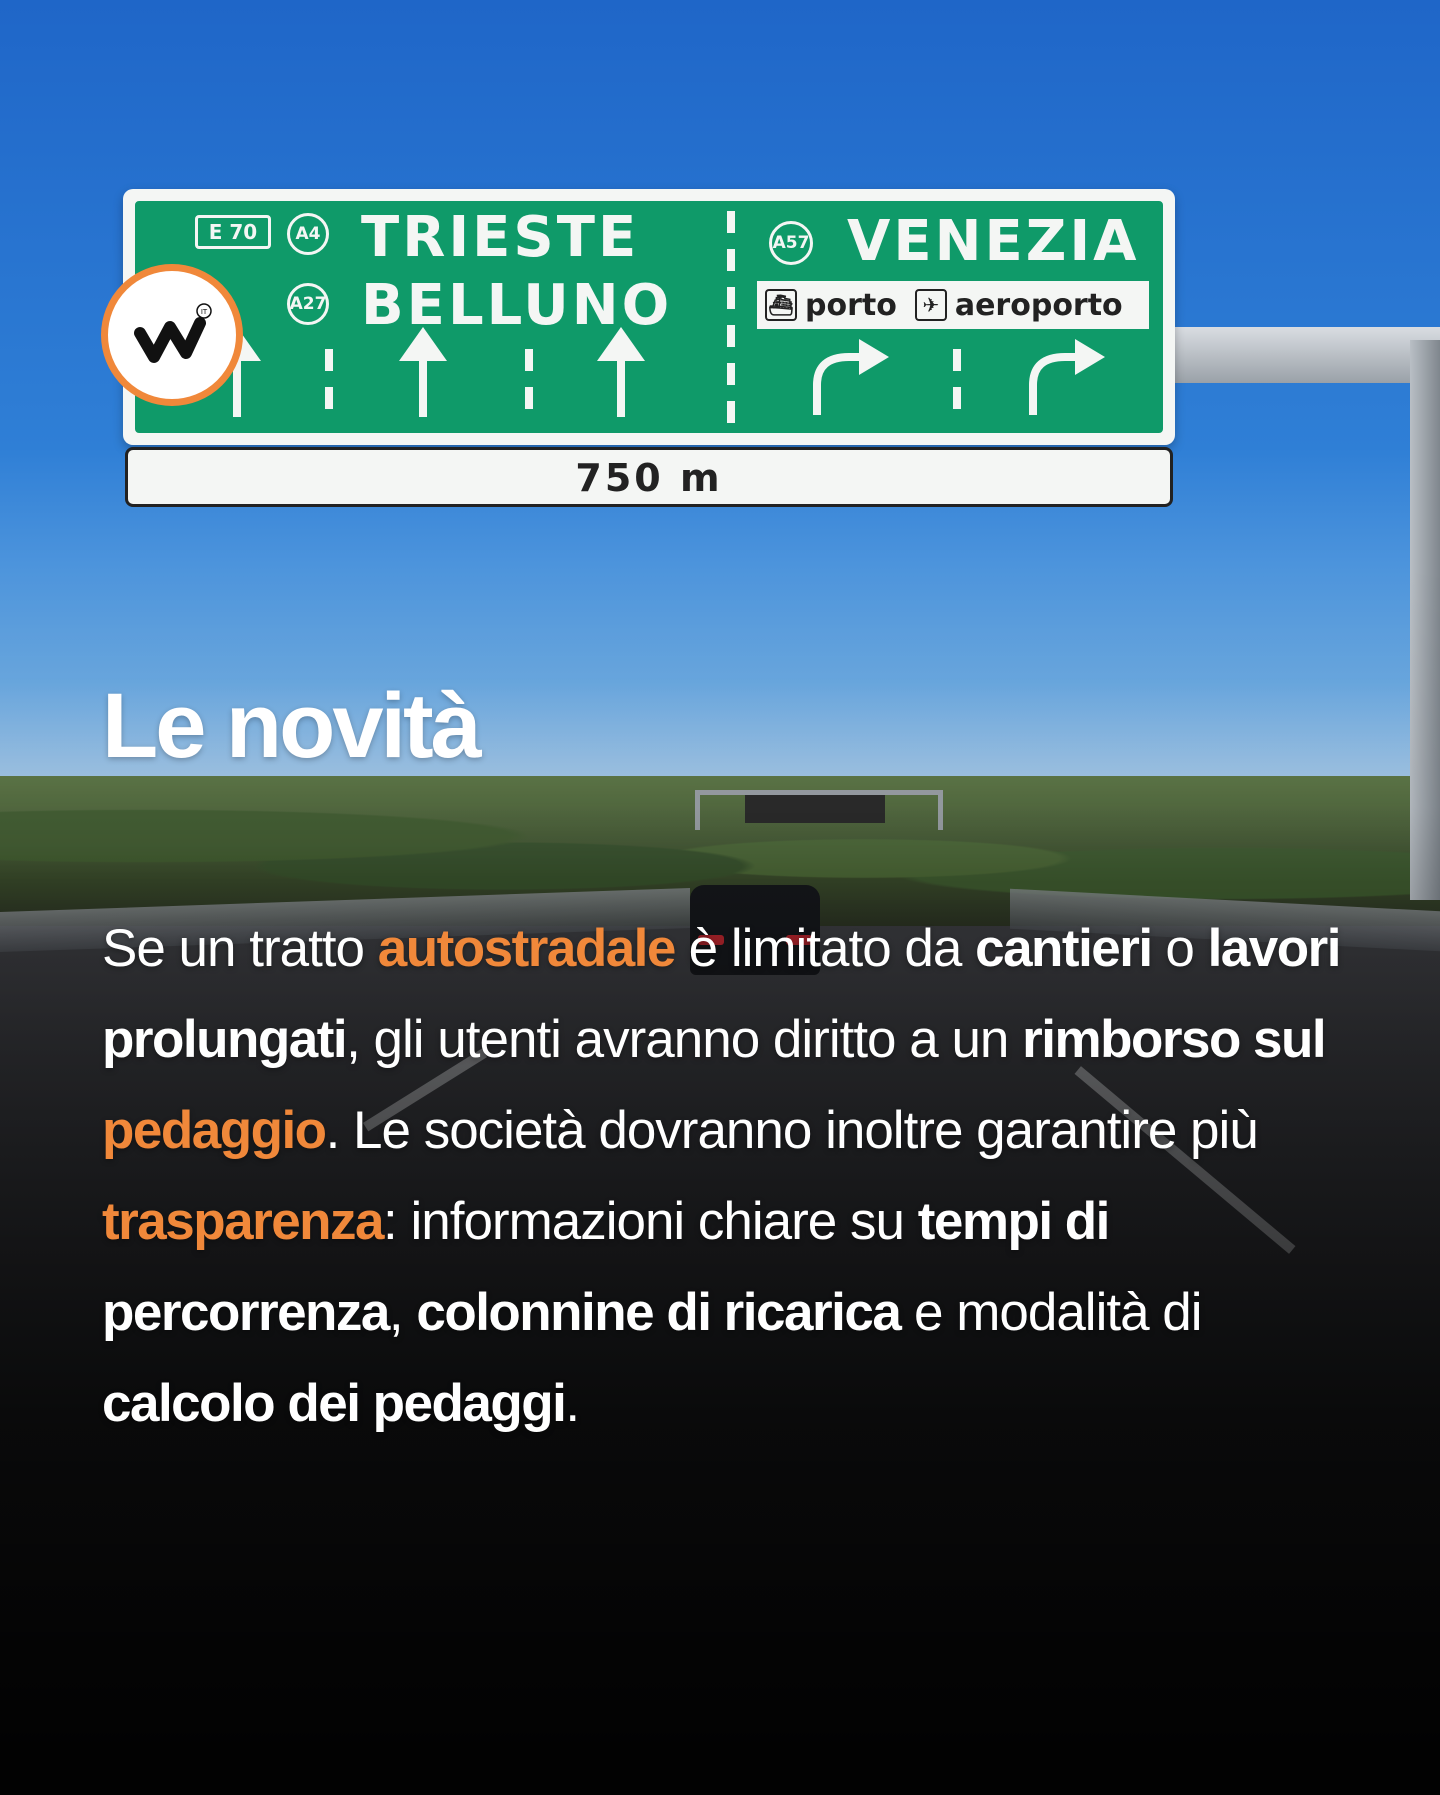  I want to click on highlight-autostradale: autostradale, so click(527, 948).